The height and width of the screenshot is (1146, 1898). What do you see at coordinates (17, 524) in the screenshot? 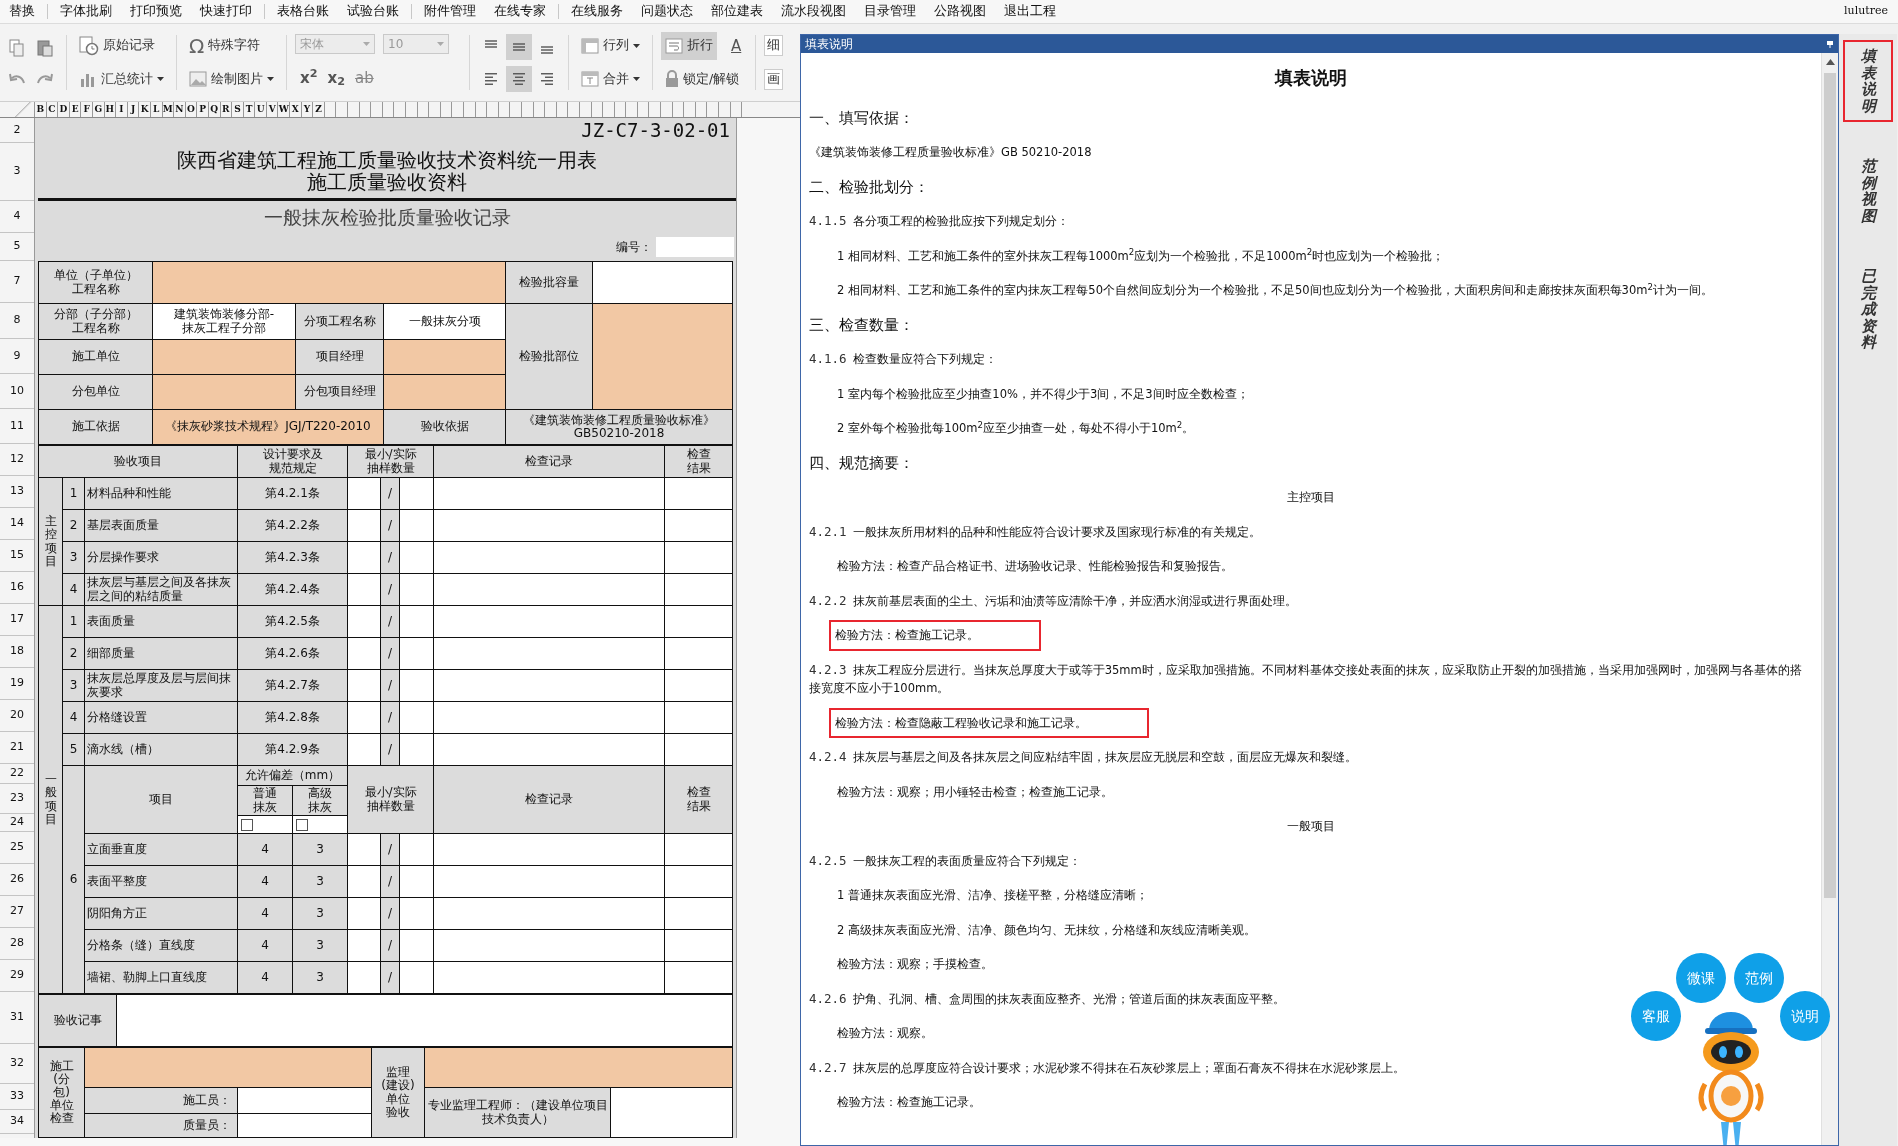
I see `row-header: 14` at bounding box center [17, 524].